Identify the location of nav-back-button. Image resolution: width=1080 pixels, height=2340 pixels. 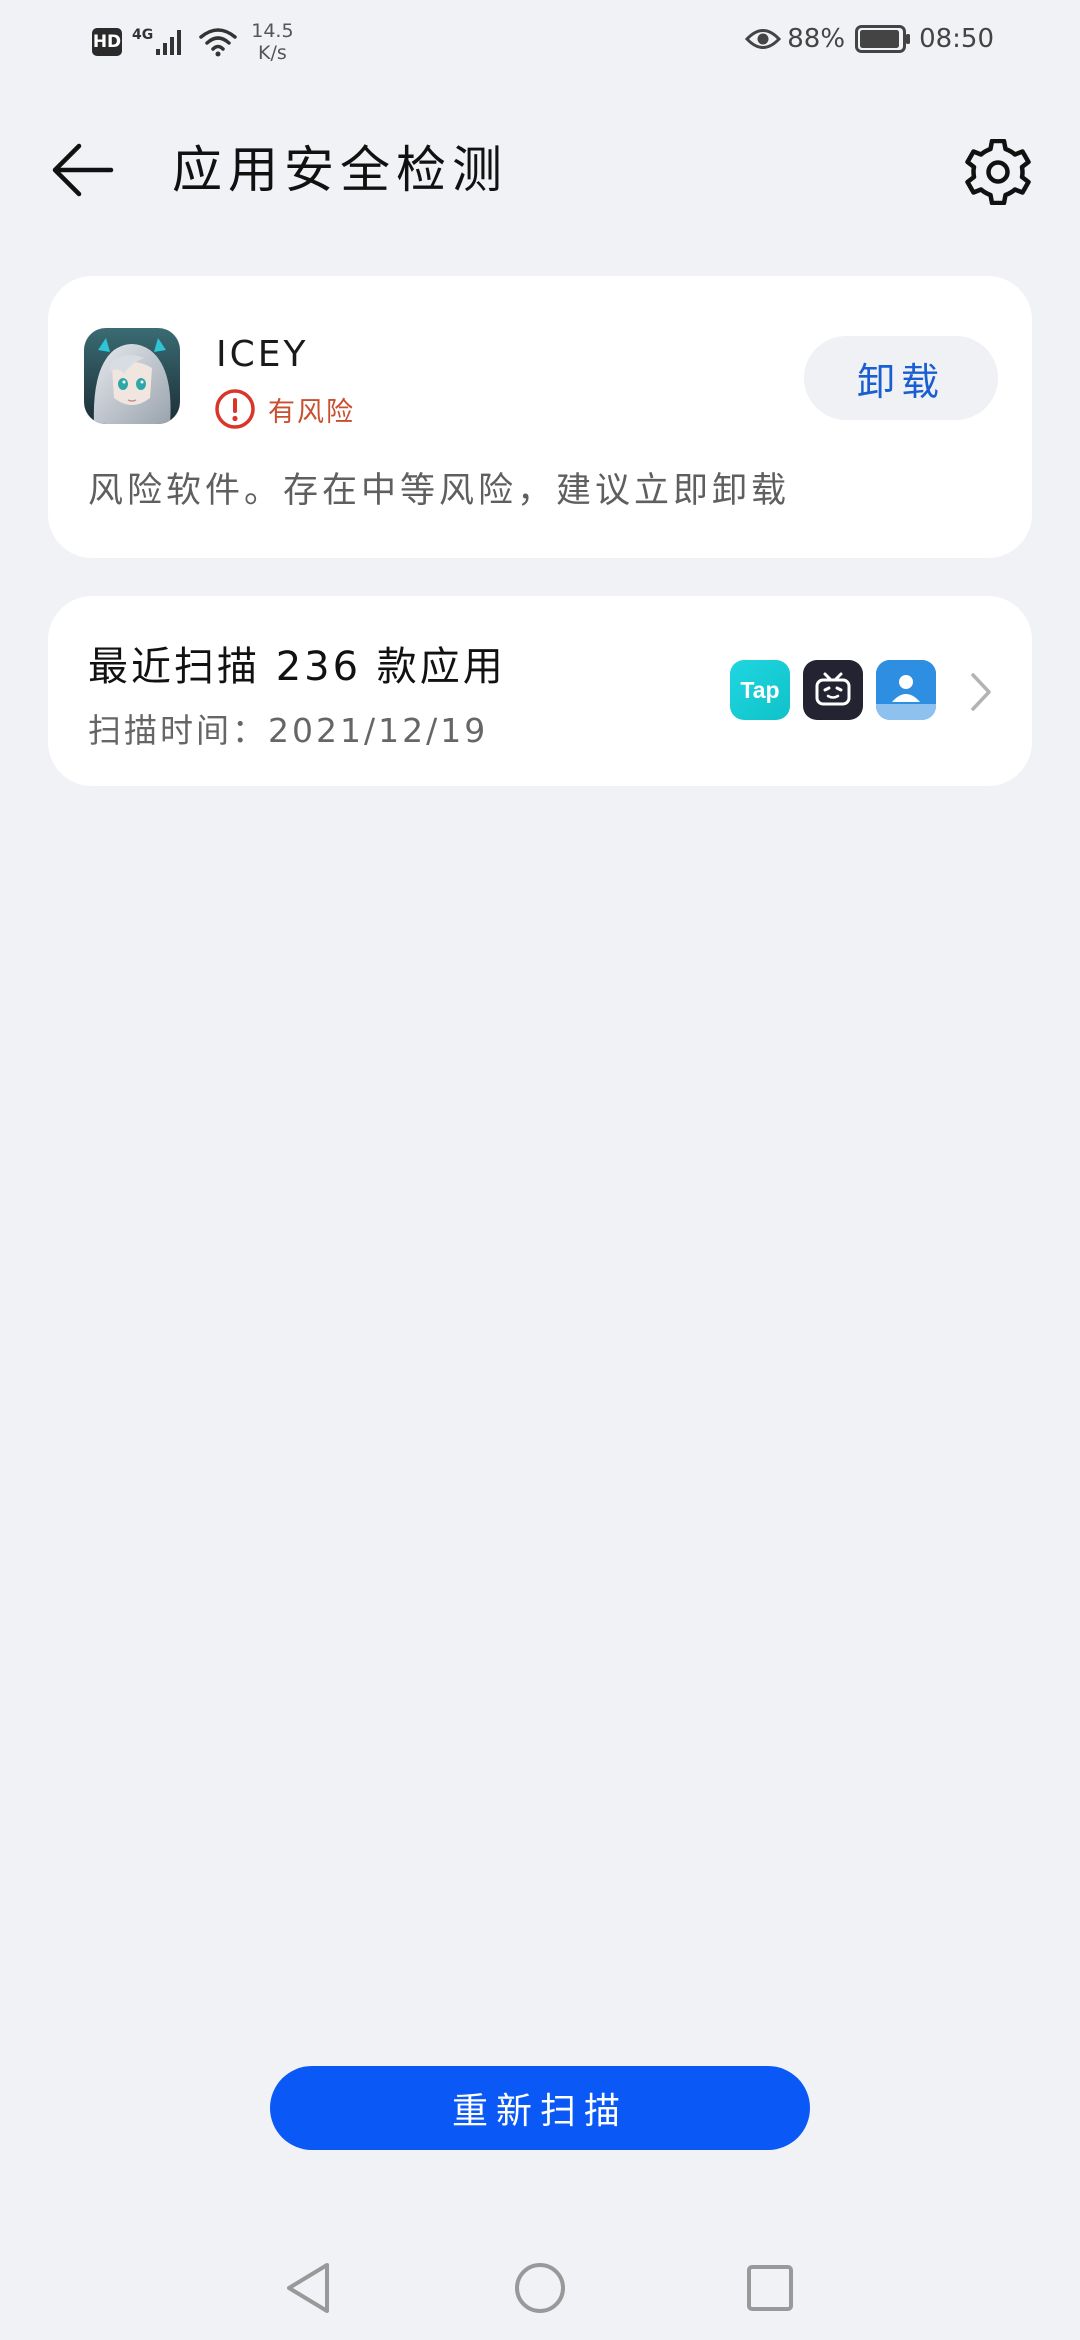
(308, 2288).